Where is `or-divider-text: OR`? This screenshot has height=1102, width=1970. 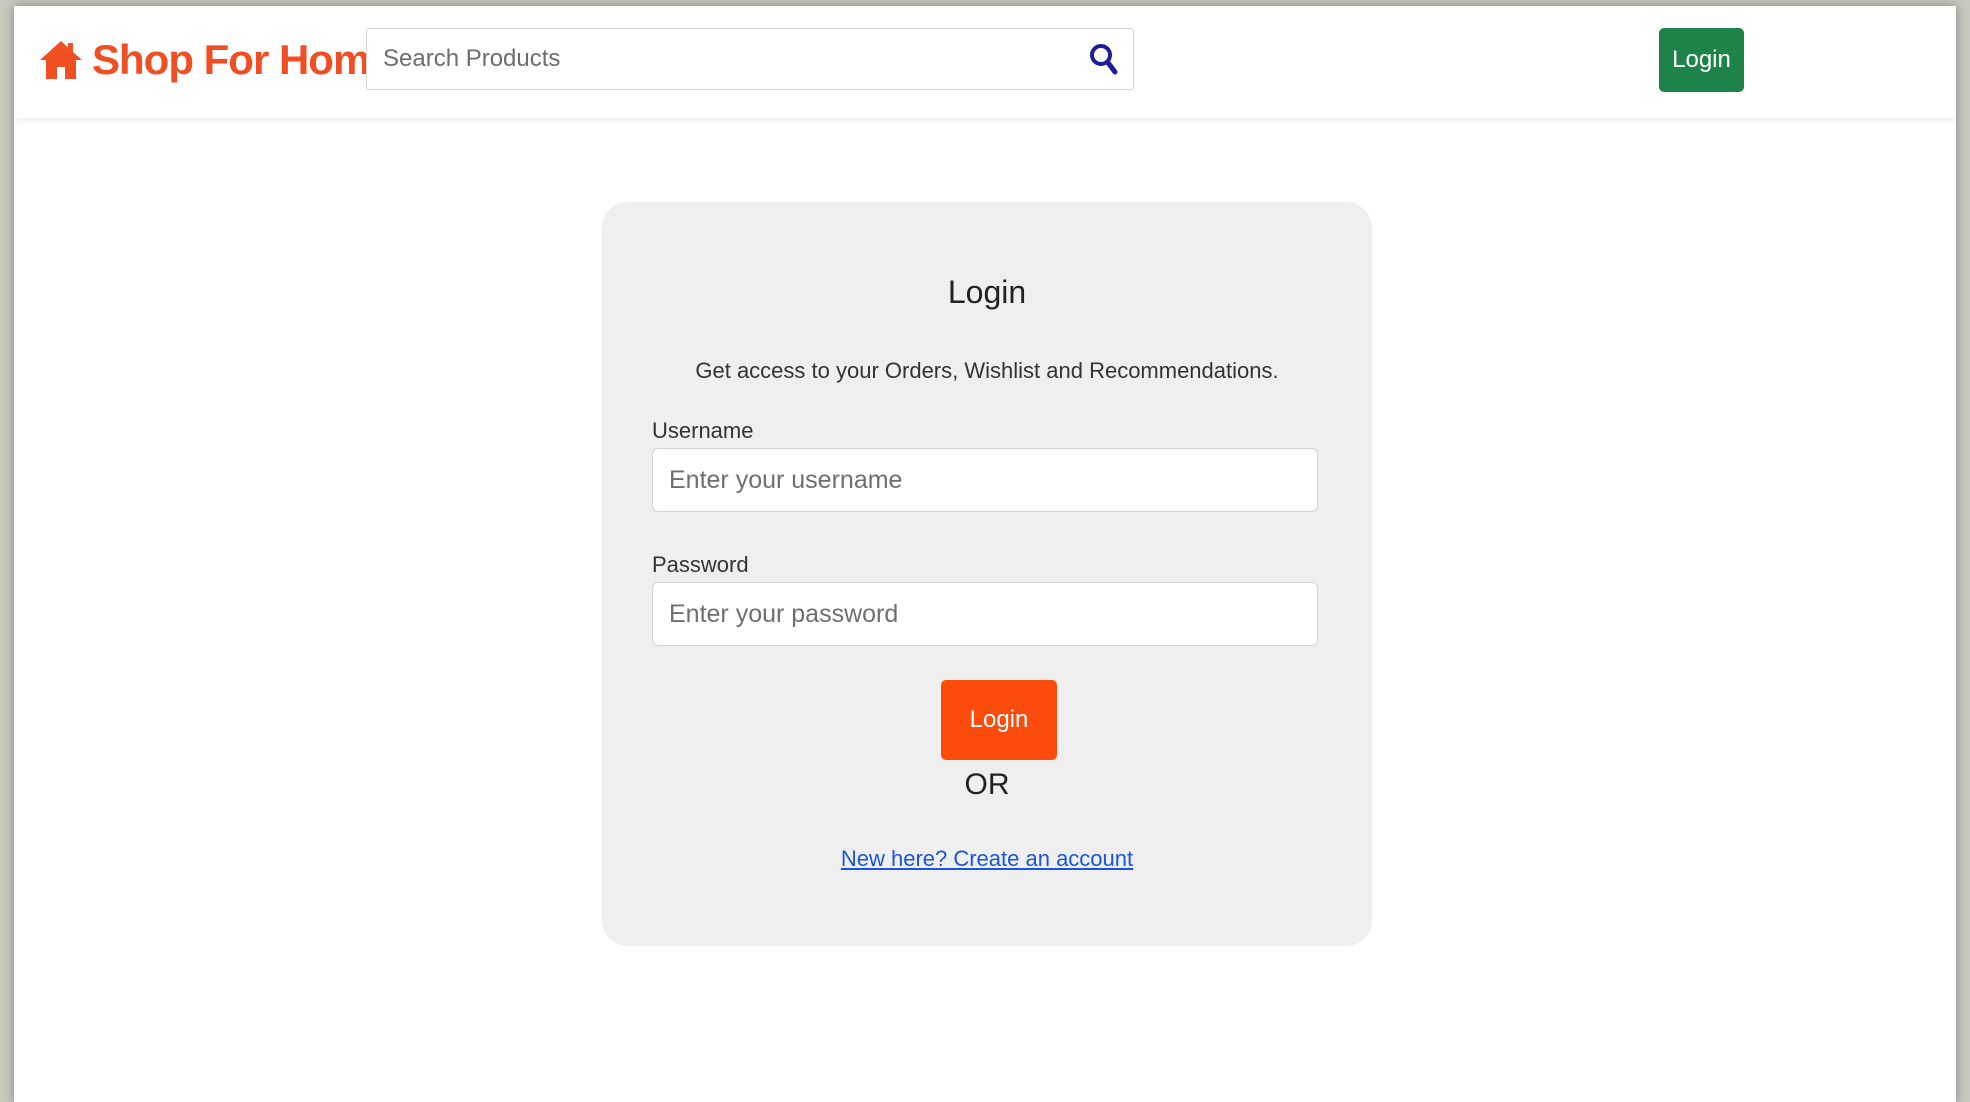 or-divider-text: OR is located at coordinates (987, 784).